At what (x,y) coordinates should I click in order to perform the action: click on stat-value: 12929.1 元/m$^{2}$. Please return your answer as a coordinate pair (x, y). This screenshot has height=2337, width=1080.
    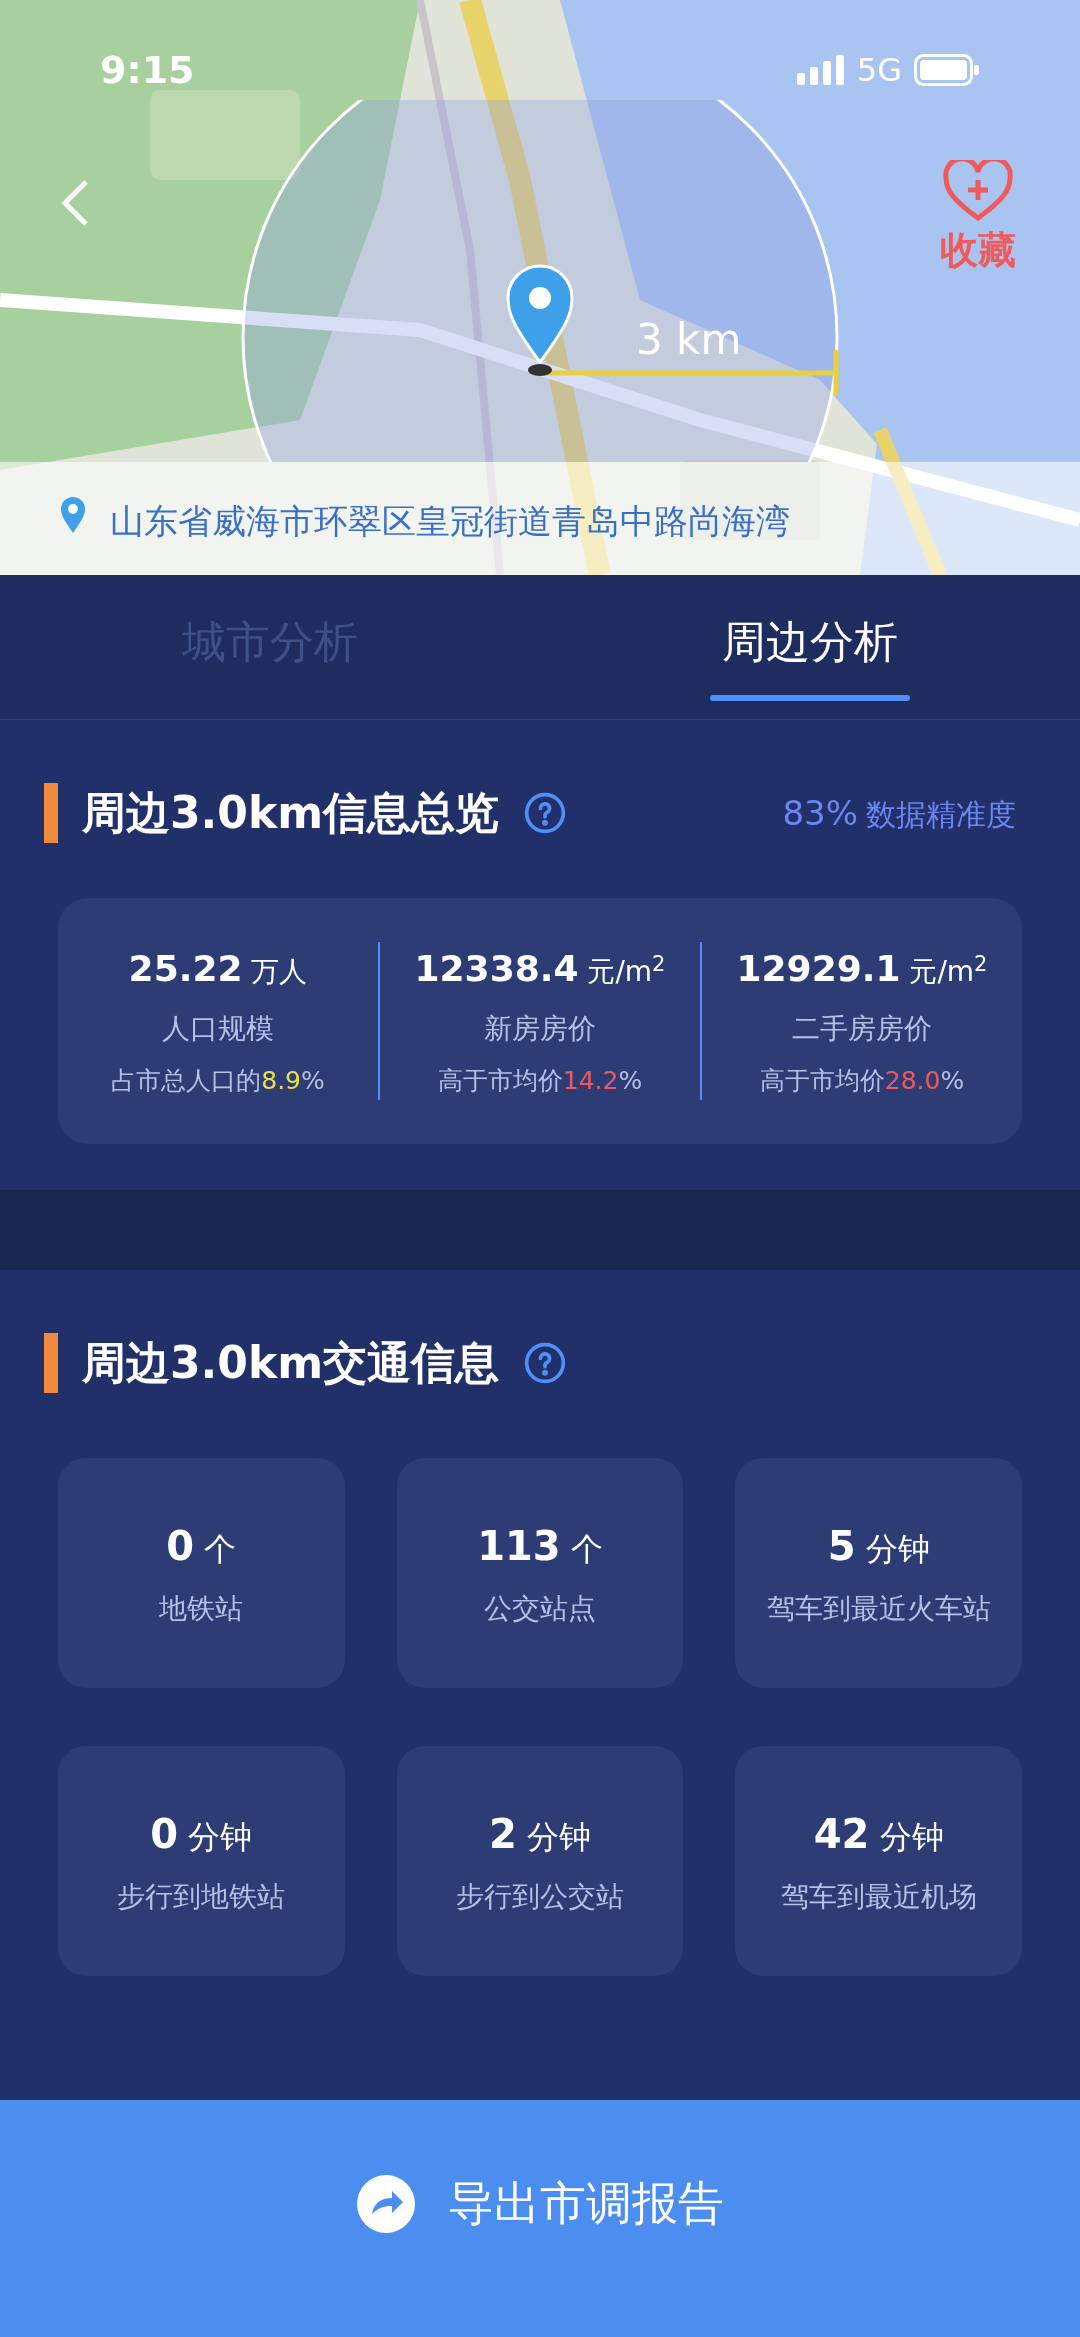
    Looking at the image, I should click on (862, 969).